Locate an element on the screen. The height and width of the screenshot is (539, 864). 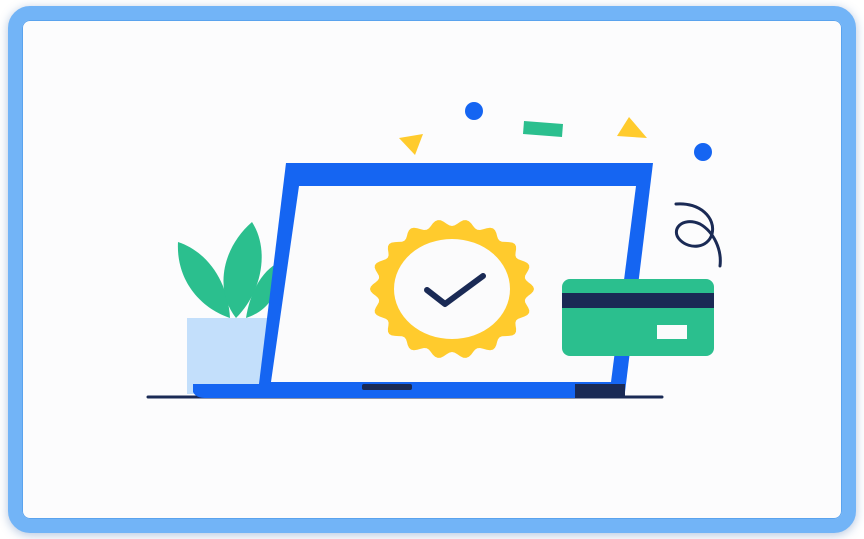
laptop-base-shadow is located at coordinates (600, 391).